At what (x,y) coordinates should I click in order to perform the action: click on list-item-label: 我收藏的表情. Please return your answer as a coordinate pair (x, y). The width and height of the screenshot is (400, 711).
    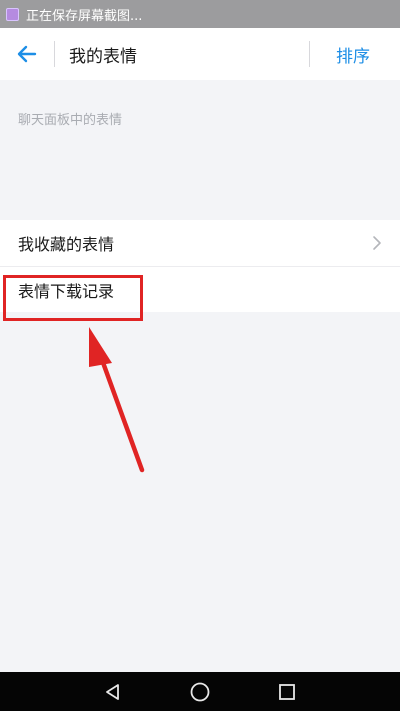
    Looking at the image, I should click on (66, 244).